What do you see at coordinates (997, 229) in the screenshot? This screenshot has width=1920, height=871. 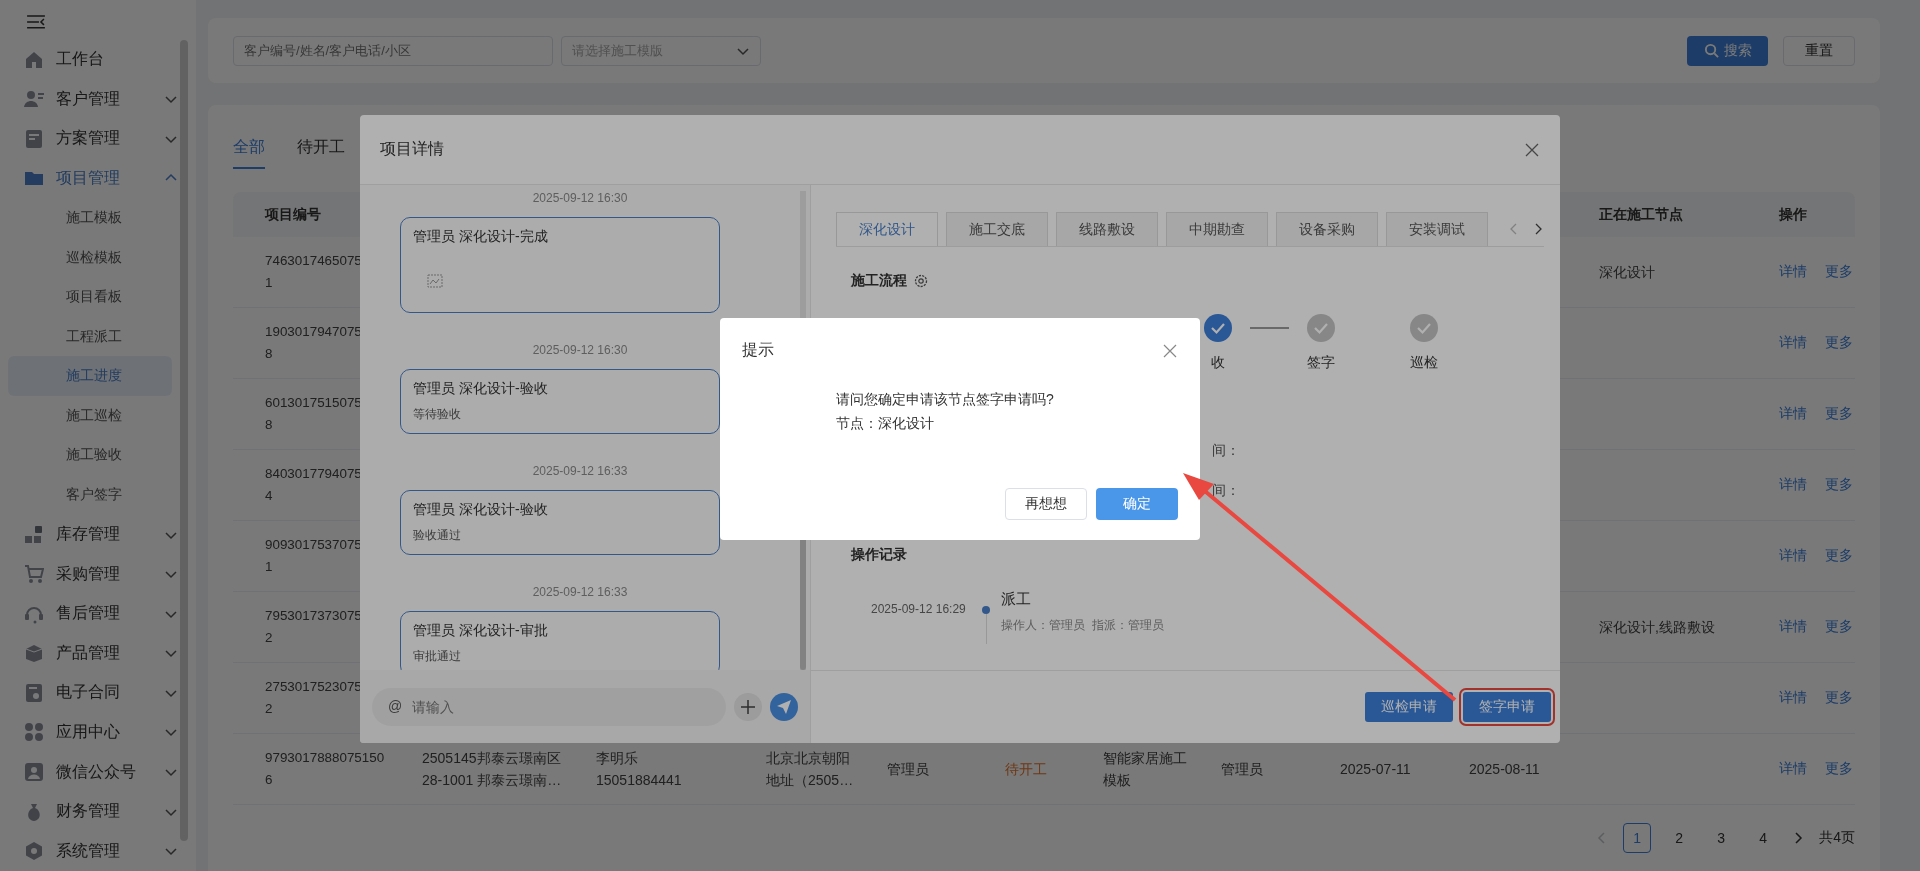 I see `stage-tab: 施工交底` at bounding box center [997, 229].